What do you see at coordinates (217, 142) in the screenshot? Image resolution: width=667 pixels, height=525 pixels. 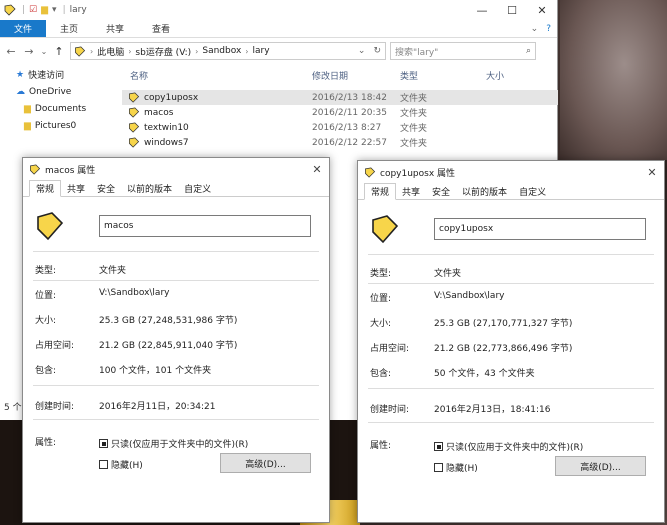 I see `file-name-cell: windows7` at bounding box center [217, 142].